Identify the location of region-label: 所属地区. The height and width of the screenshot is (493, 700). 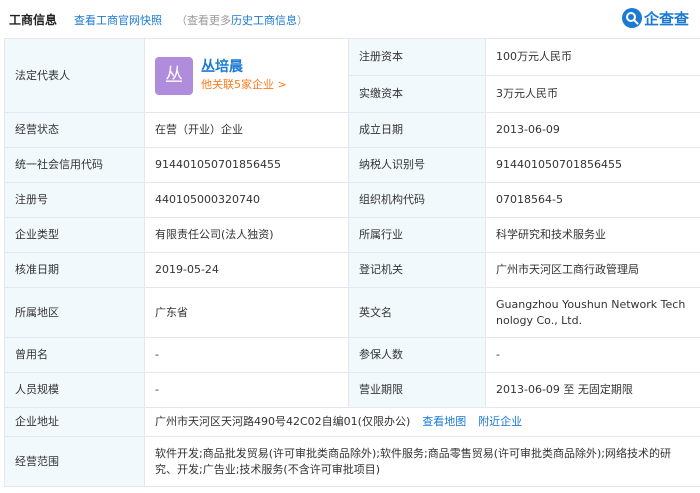
(74, 312).